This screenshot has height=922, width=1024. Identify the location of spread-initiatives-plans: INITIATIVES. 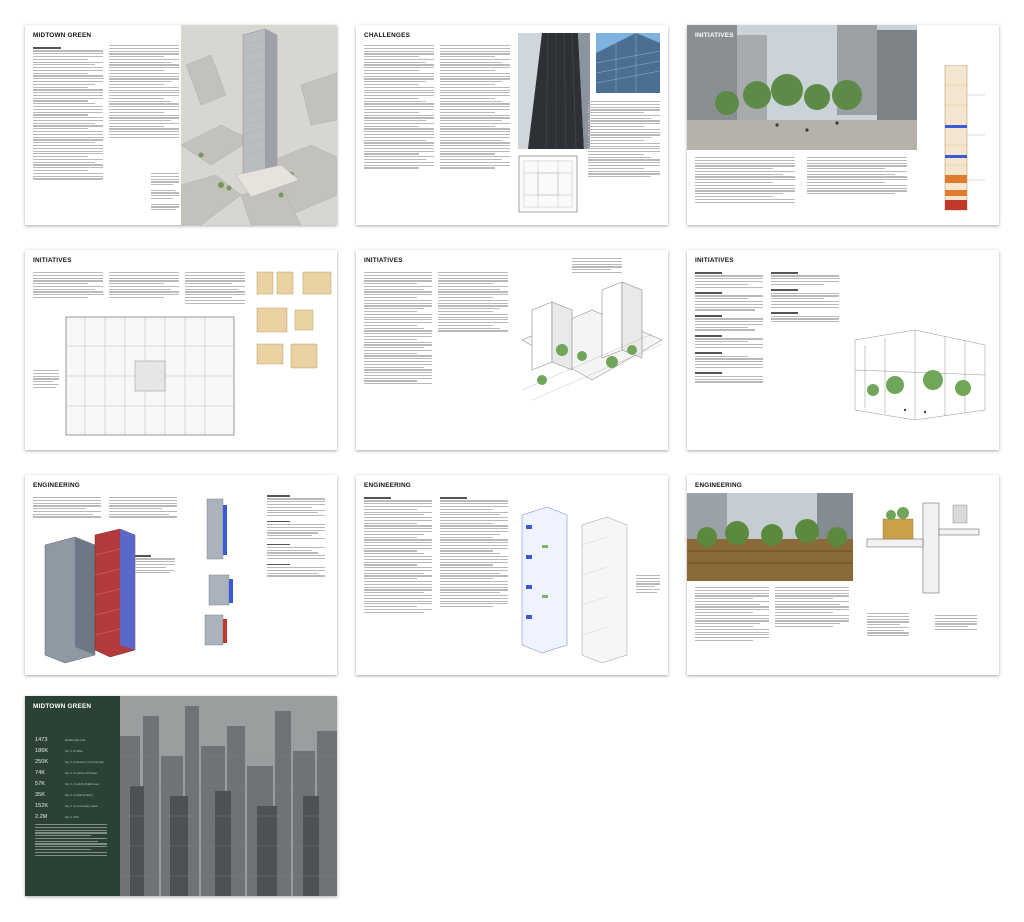
(181, 350).